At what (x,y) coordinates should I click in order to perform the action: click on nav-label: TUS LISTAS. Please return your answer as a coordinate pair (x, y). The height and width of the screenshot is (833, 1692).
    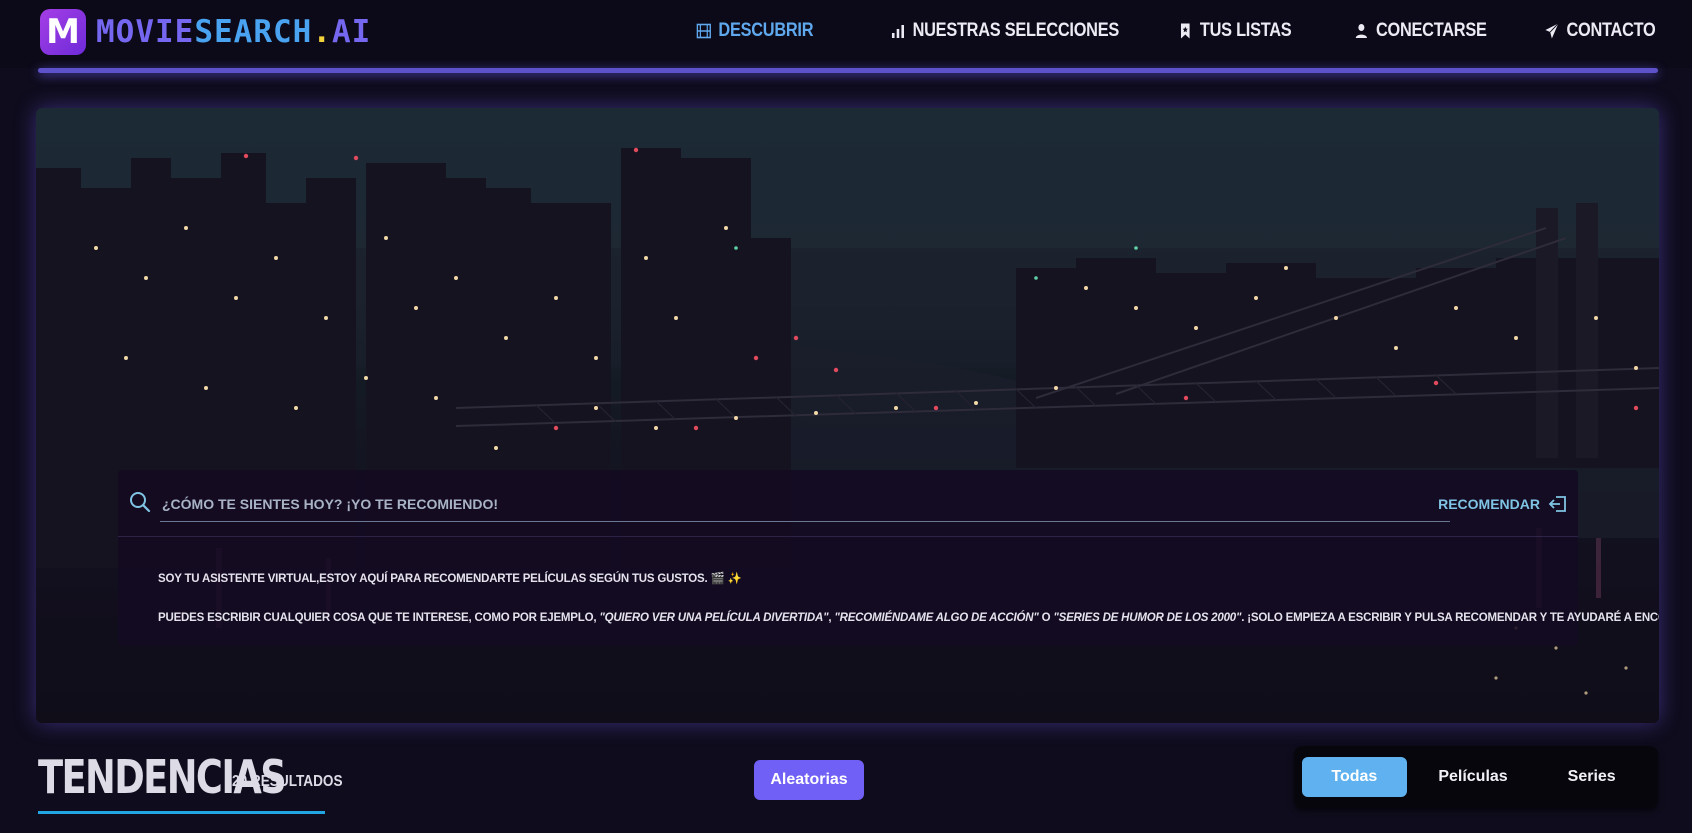
    Looking at the image, I should click on (1246, 30).